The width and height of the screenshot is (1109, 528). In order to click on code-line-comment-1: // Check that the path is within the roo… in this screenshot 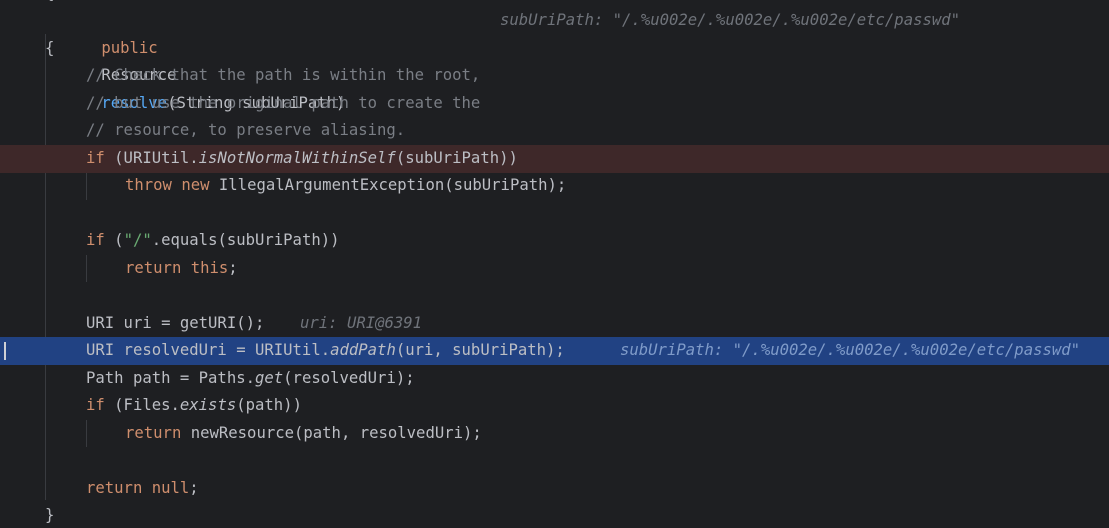, I will do `click(554, 76)`.